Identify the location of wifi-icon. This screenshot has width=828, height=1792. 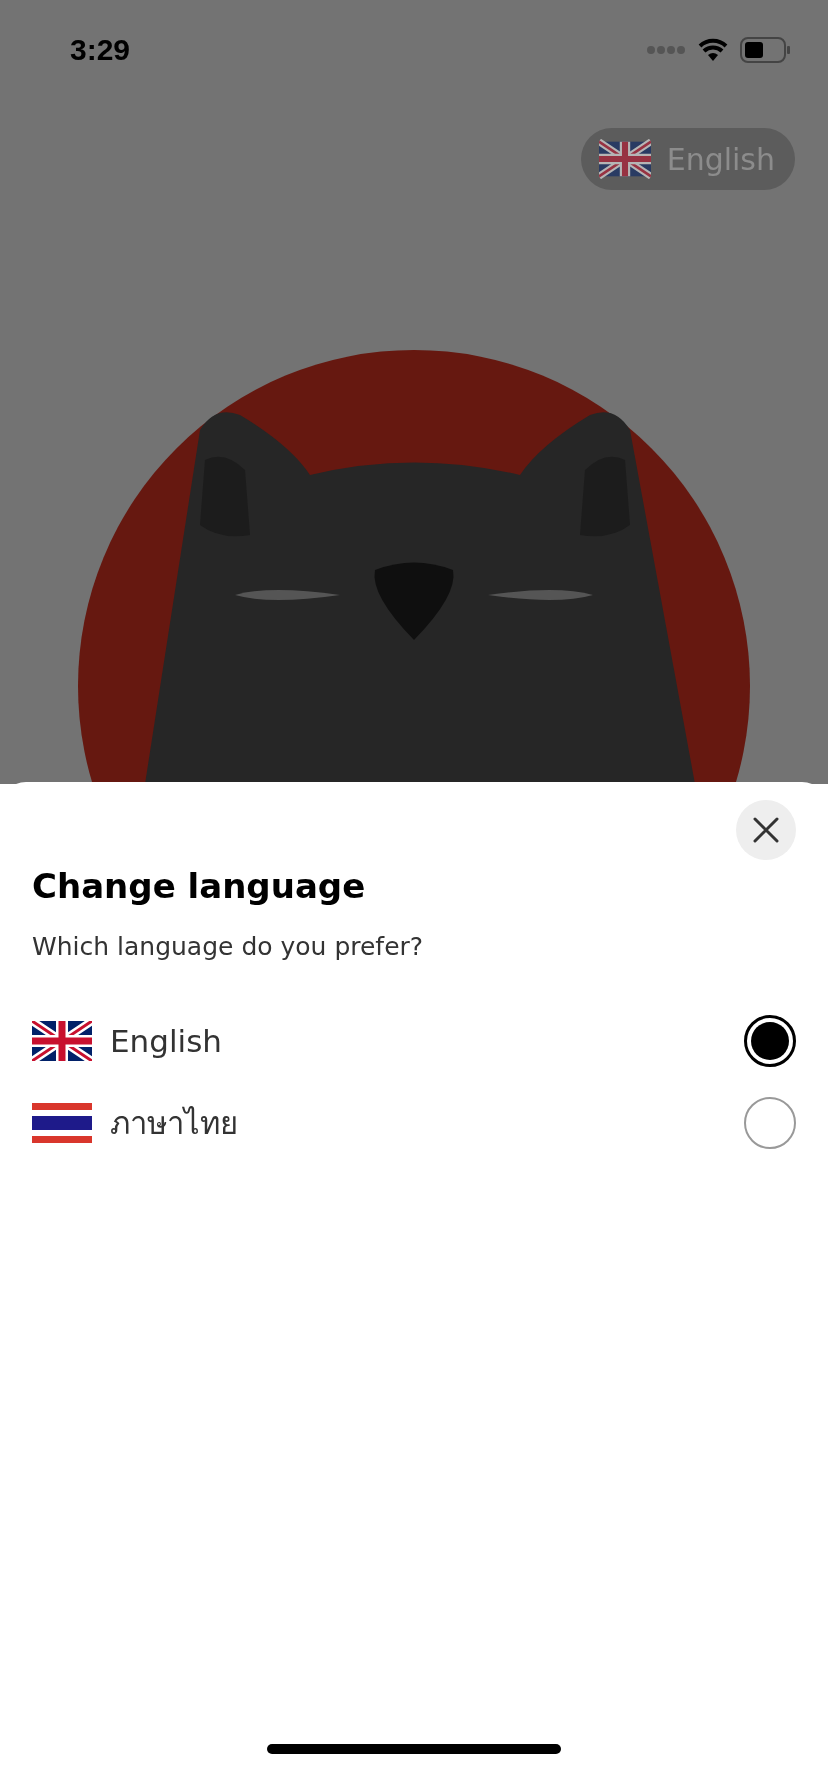
(713, 50).